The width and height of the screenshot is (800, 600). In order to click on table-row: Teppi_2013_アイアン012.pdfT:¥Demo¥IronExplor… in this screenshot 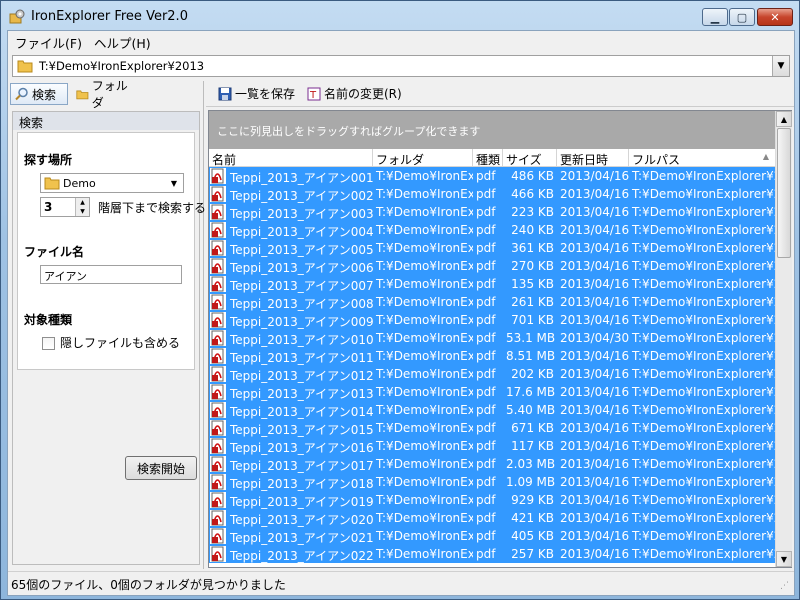, I will do `click(492, 374)`.